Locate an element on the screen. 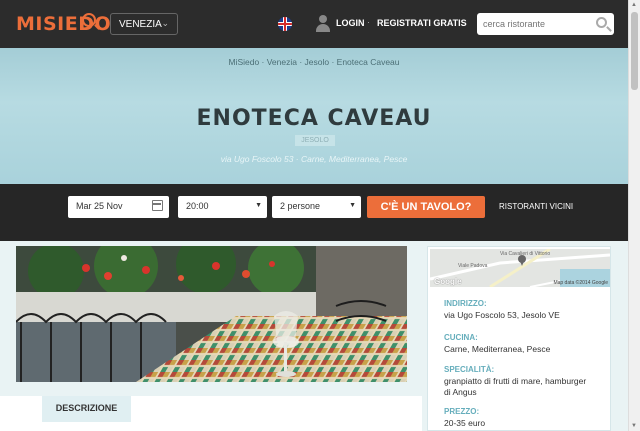 The width and height of the screenshot is (640, 431). find-table-button: C'È UN TAVOLO? is located at coordinates (426, 207).